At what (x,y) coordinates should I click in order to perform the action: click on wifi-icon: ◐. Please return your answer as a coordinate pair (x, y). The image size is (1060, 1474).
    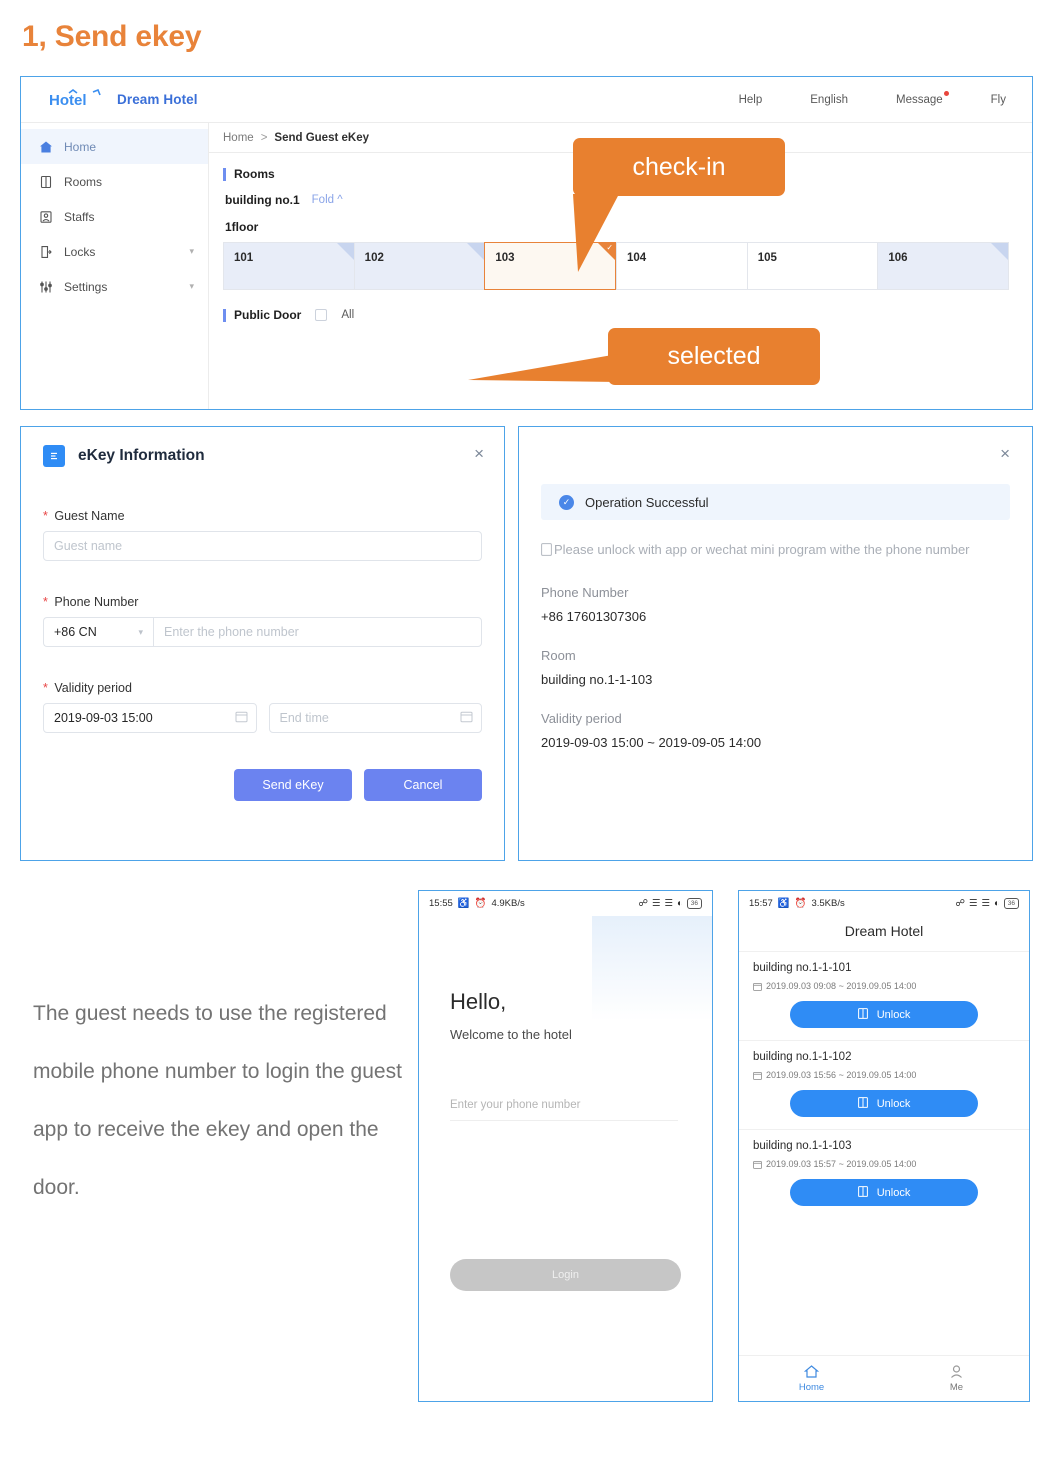
    Looking at the image, I should click on (997, 903).